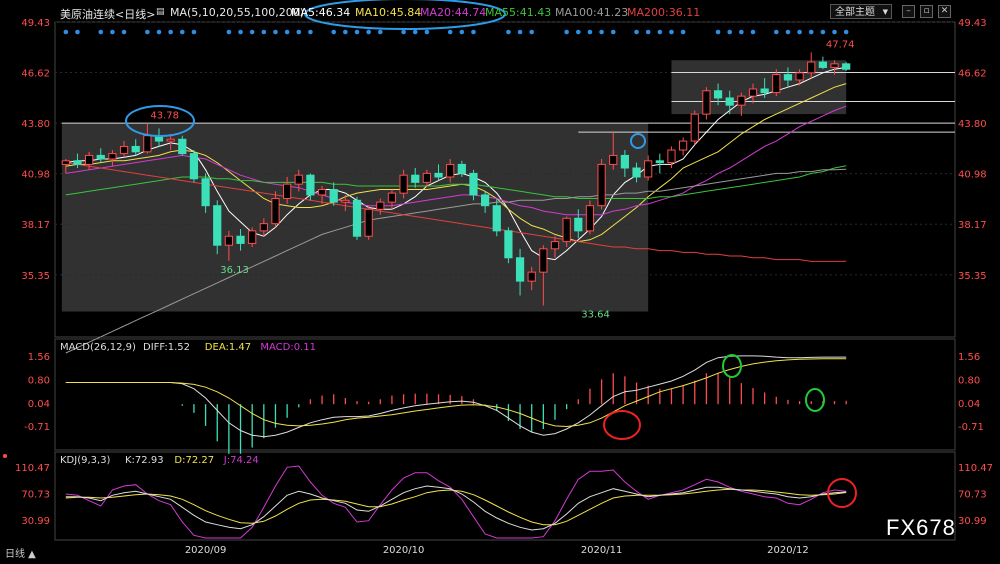 The image size is (1000, 564). I want to click on ma100-value: MA100:41.23, so click(592, 12).